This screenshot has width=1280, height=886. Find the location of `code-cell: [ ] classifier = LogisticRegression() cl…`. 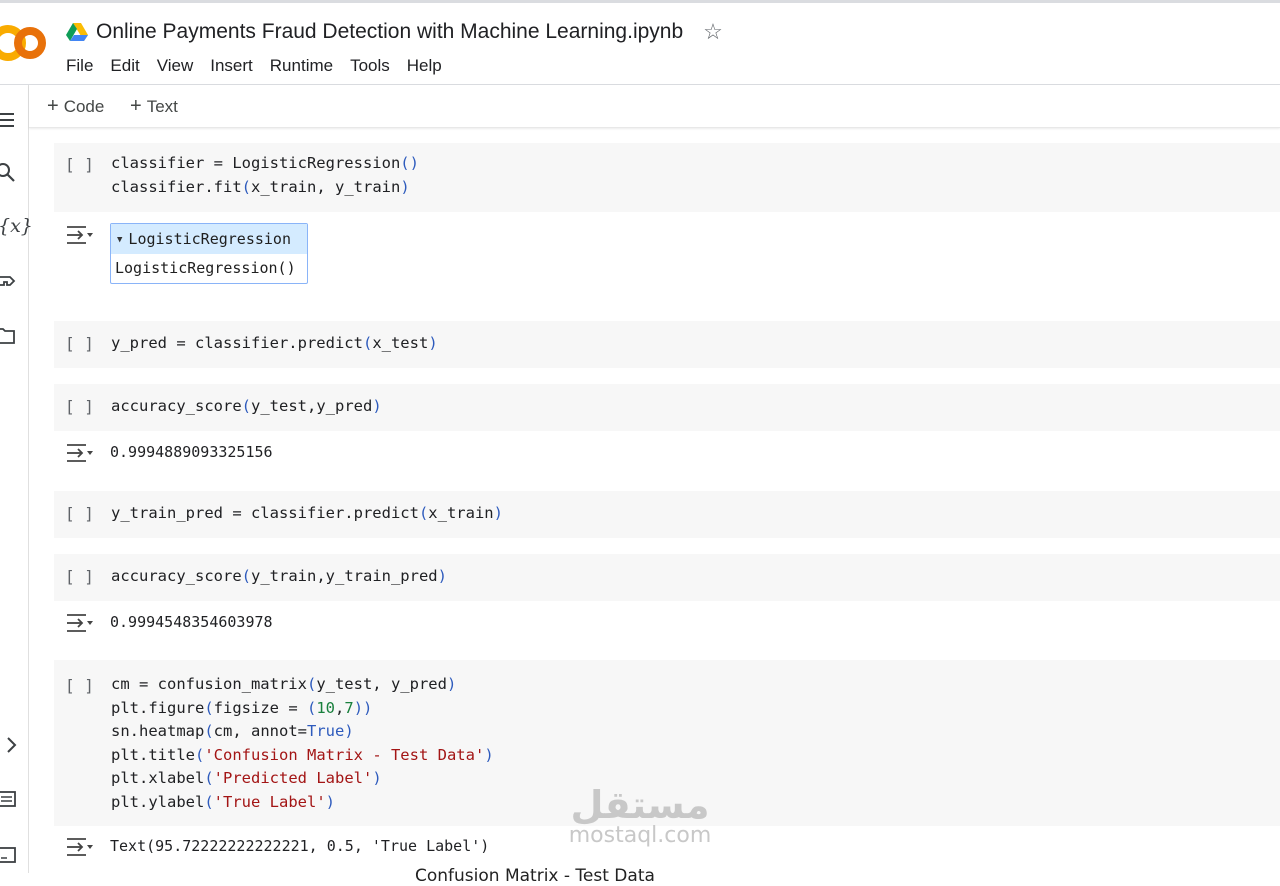

code-cell: [ ] classifier = LogisticRegression() cl… is located at coordinates (667, 177).